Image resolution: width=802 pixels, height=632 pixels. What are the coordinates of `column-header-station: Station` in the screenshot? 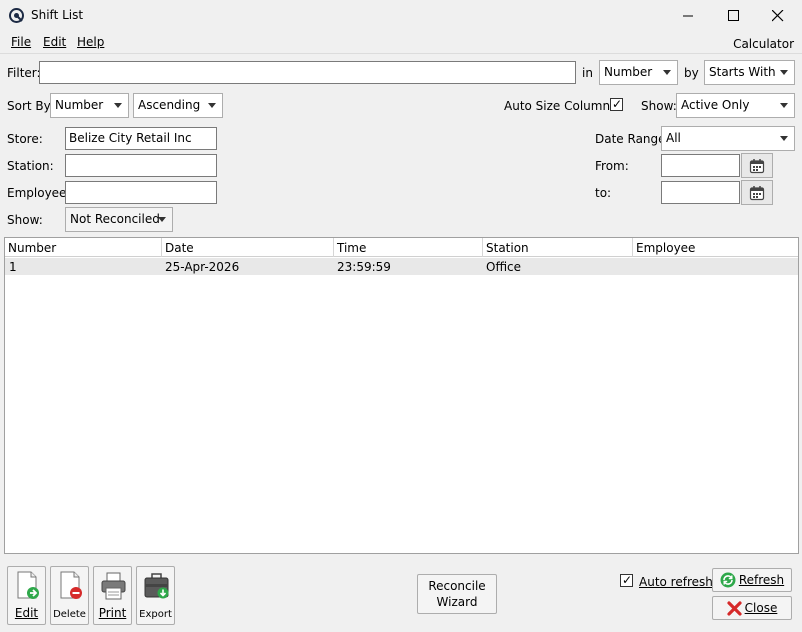 It's located at (558, 247).